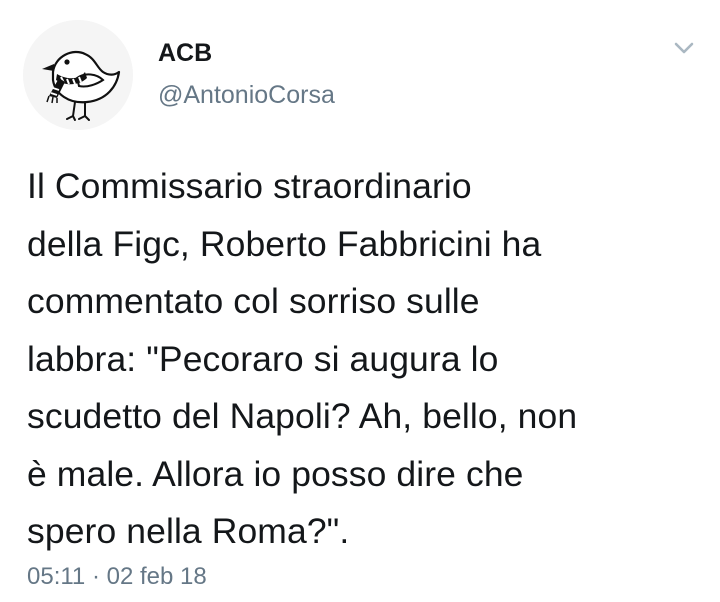  What do you see at coordinates (156, 576) in the screenshot?
I see `tweet-date: 02 feb 18` at bounding box center [156, 576].